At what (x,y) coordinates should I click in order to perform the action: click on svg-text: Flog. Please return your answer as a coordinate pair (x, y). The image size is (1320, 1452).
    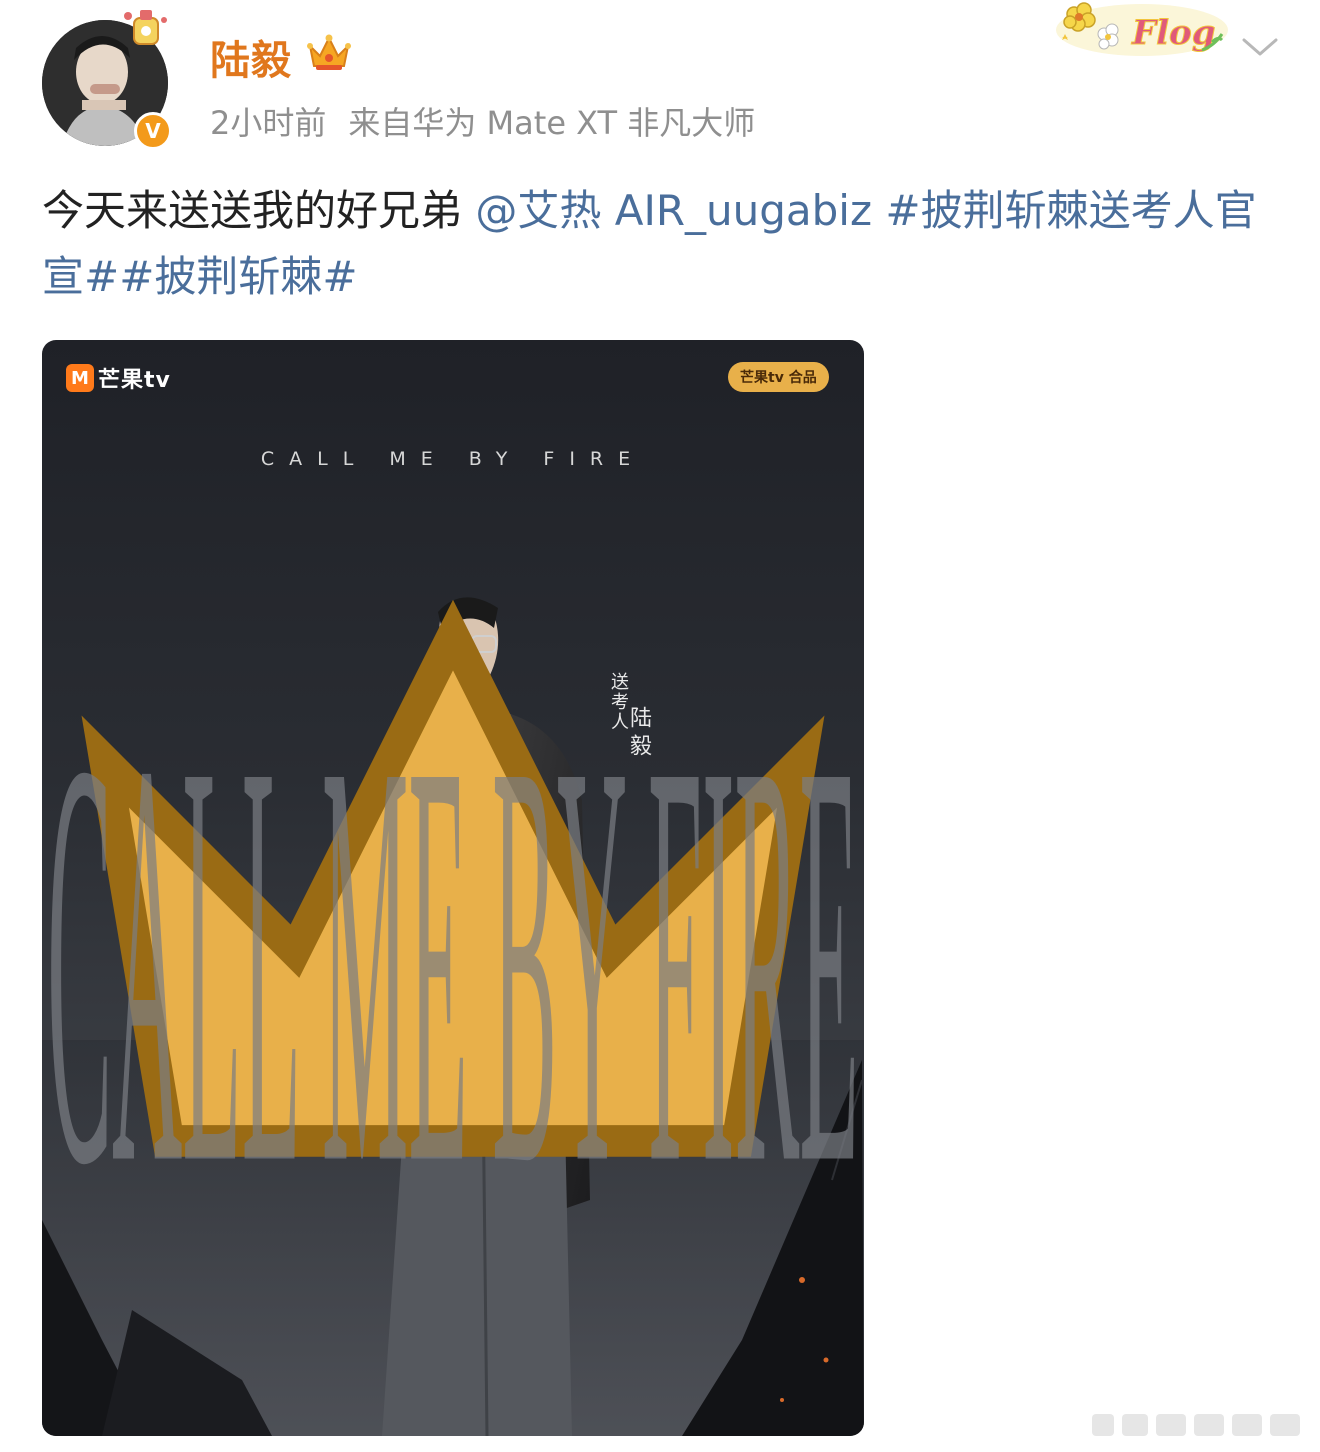
    Looking at the image, I should click on (1173, 33).